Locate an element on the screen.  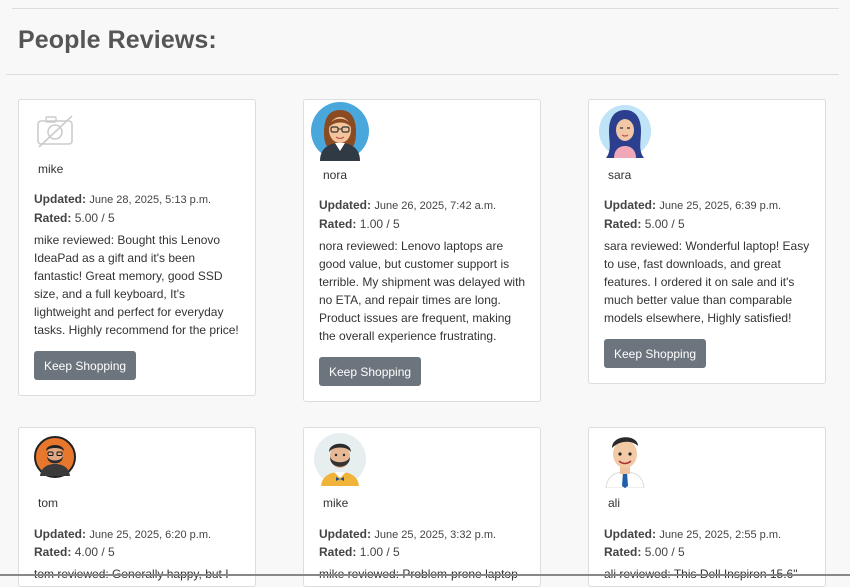
updated-line: Updated: June 25, 2025, 3:32 p.m. is located at coordinates (408, 534).